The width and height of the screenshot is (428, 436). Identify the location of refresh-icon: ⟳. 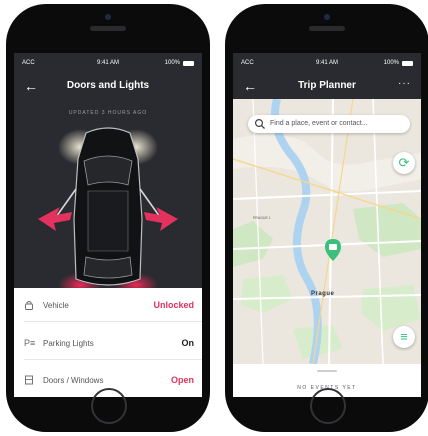
(404, 162).